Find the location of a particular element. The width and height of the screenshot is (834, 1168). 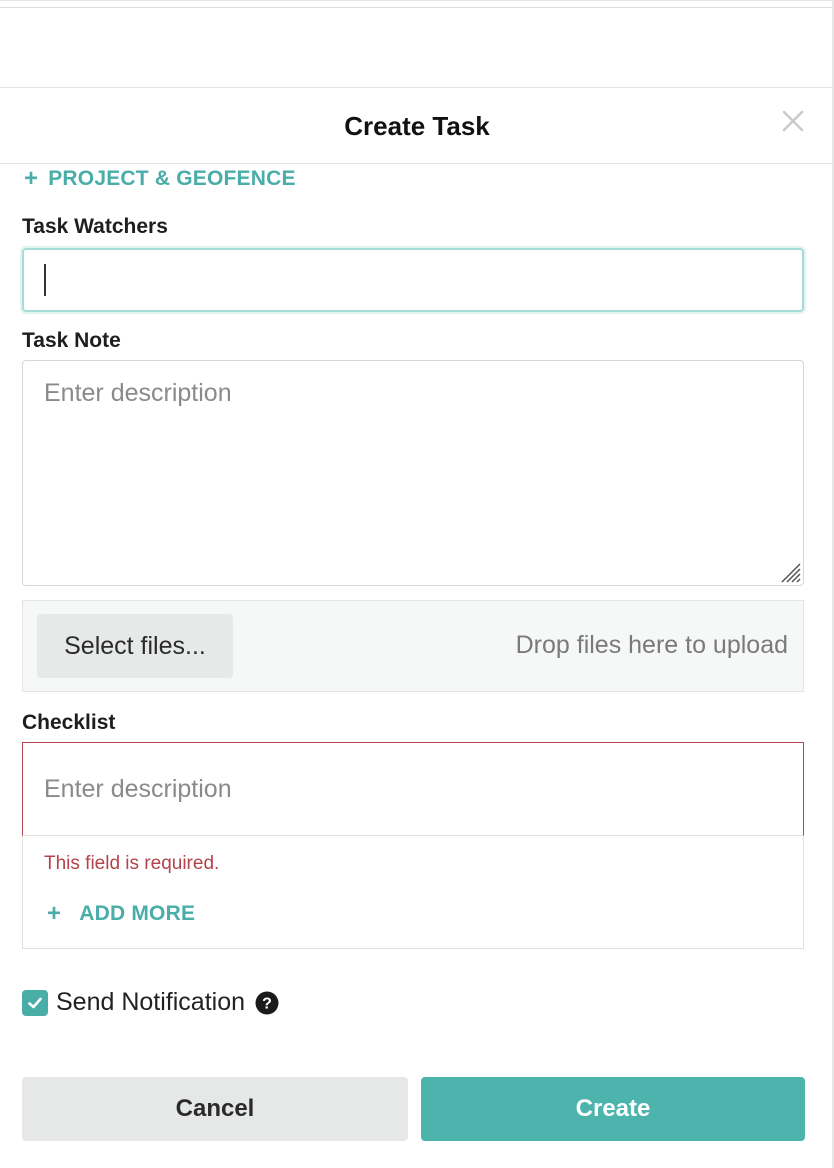

task-note-label: Task Note is located at coordinates (71, 340).